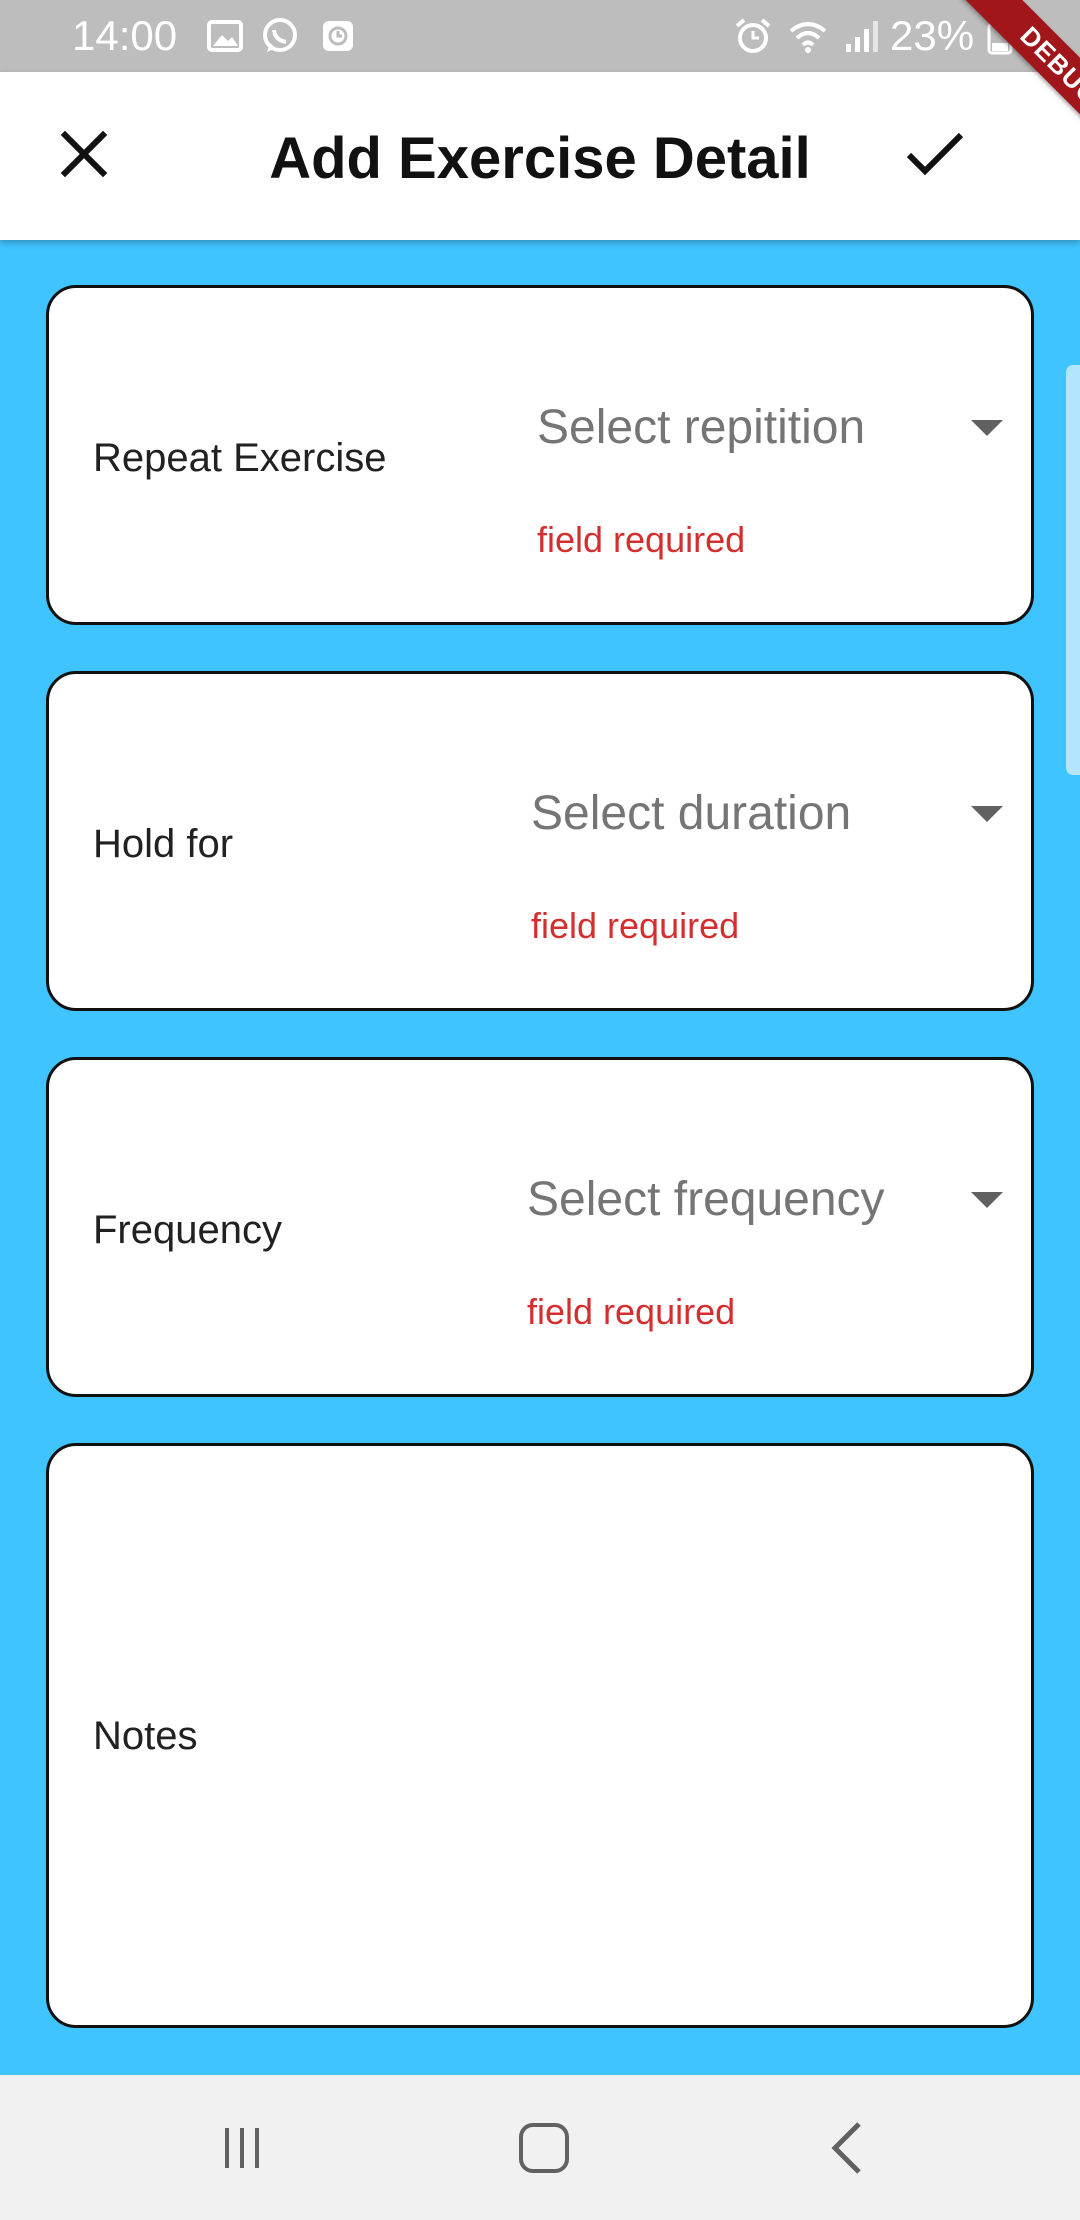 This screenshot has width=1080, height=2220. Describe the element at coordinates (125, 35) in the screenshot. I see `status-time: 14:00` at that location.